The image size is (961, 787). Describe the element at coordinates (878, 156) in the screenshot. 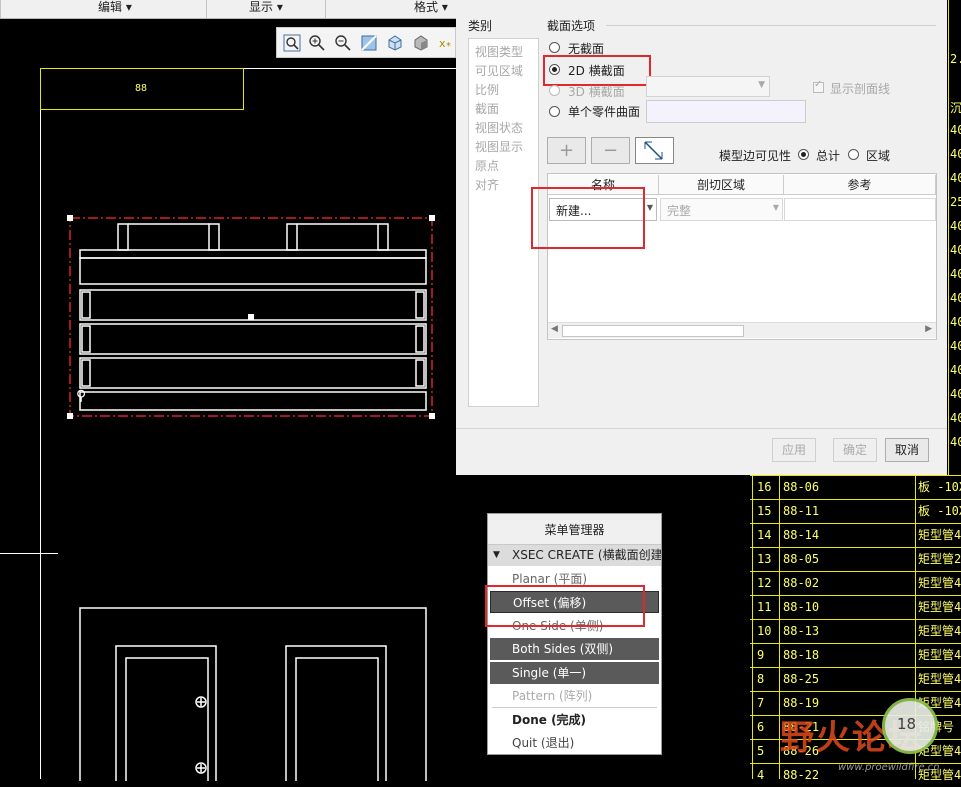

I see `edge-area-label: 区域` at that location.